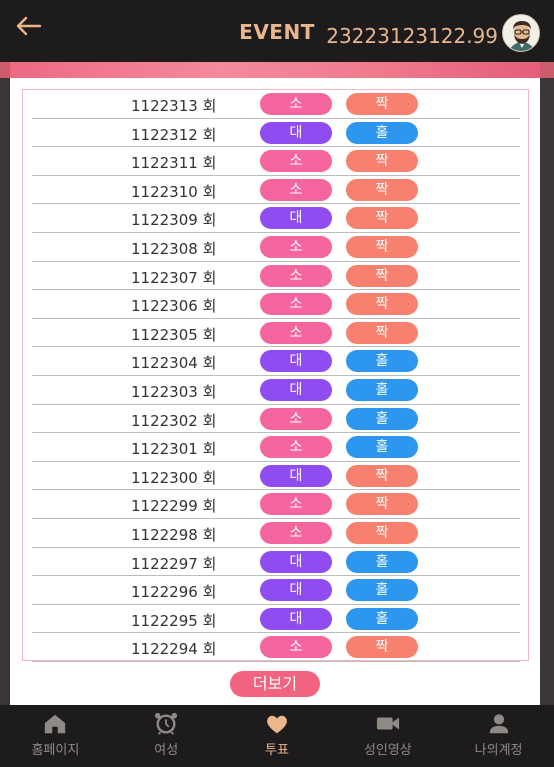  Describe the element at coordinates (174, 420) in the screenshot. I see `round-number: 1122302 회` at that location.